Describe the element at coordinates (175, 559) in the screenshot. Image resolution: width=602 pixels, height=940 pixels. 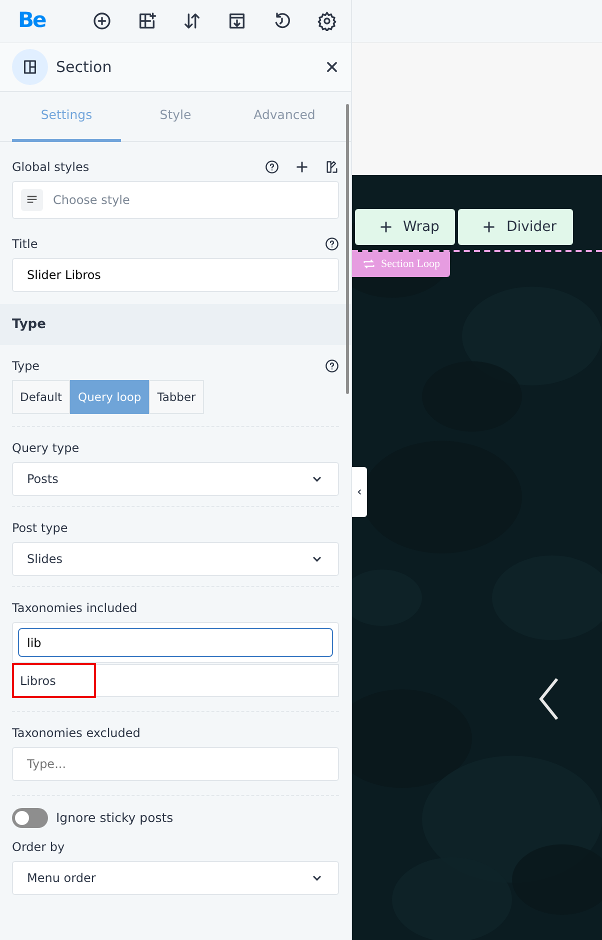
I see `select-field: Slides` at that location.